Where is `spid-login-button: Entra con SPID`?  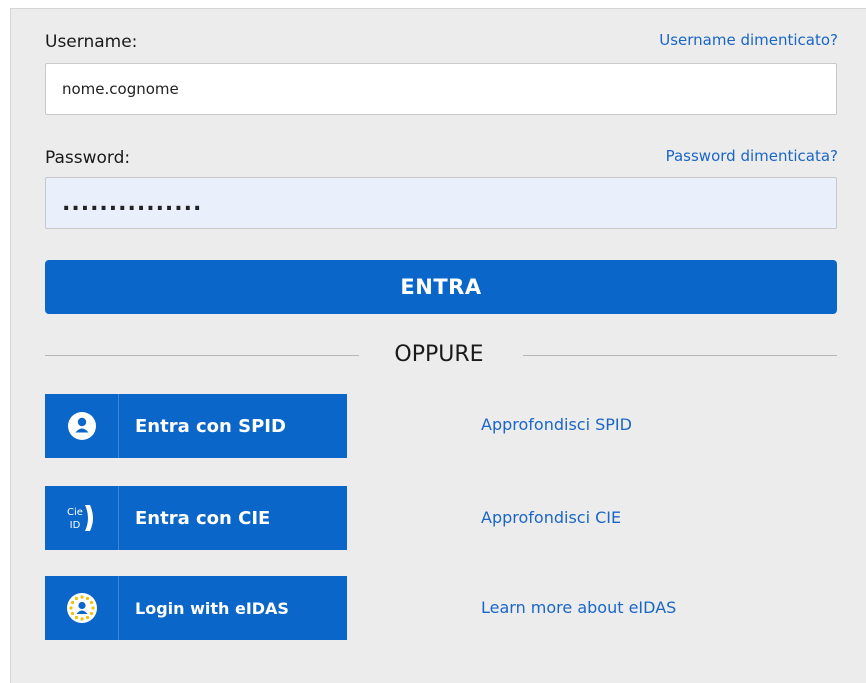 spid-login-button: Entra con SPID is located at coordinates (196, 426).